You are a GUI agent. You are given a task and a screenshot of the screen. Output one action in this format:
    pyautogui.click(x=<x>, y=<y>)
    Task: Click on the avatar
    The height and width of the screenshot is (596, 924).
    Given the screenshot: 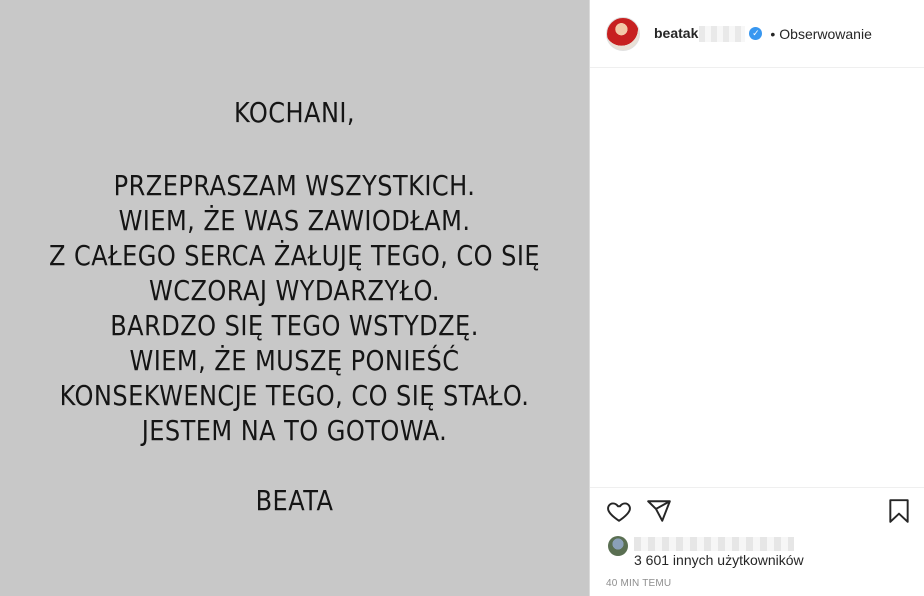 What is the action you would take?
    pyautogui.click(x=623, y=33)
    